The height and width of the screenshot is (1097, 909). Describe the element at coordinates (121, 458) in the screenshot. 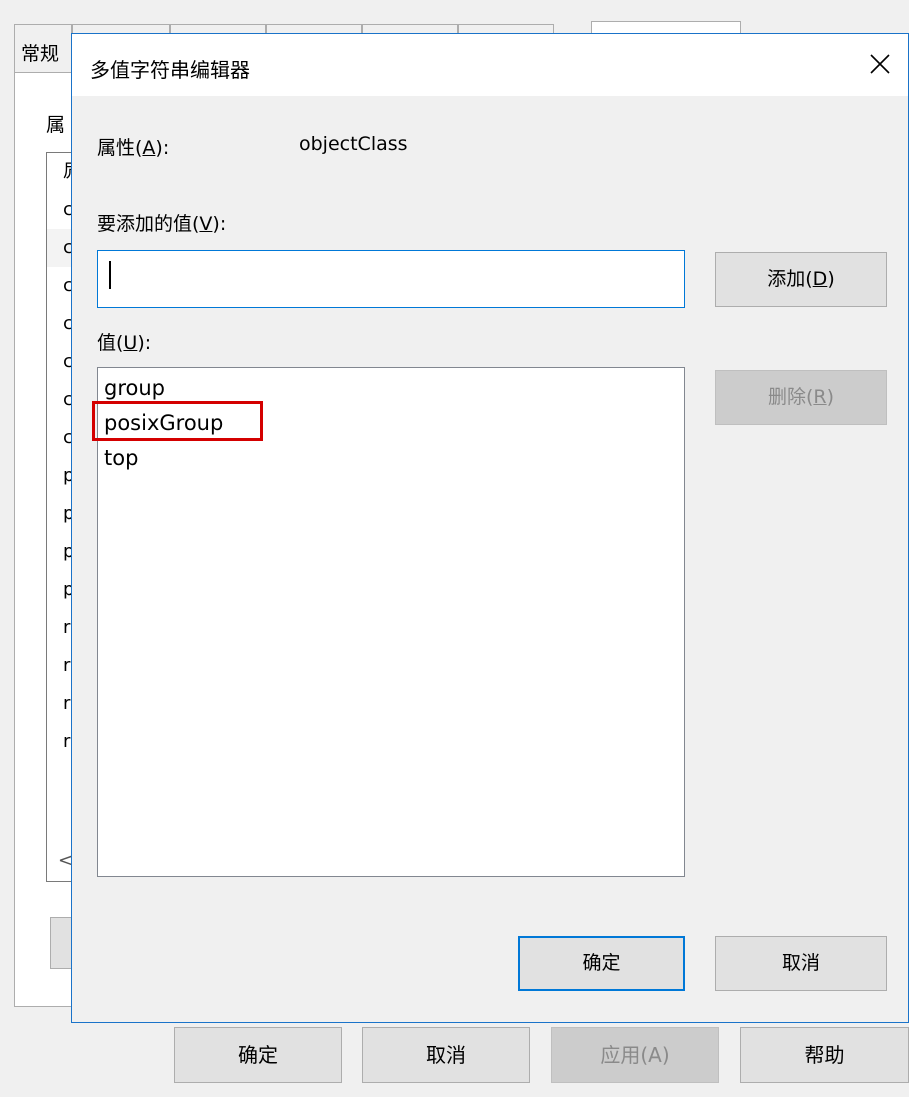

I see `list-item: top` at that location.